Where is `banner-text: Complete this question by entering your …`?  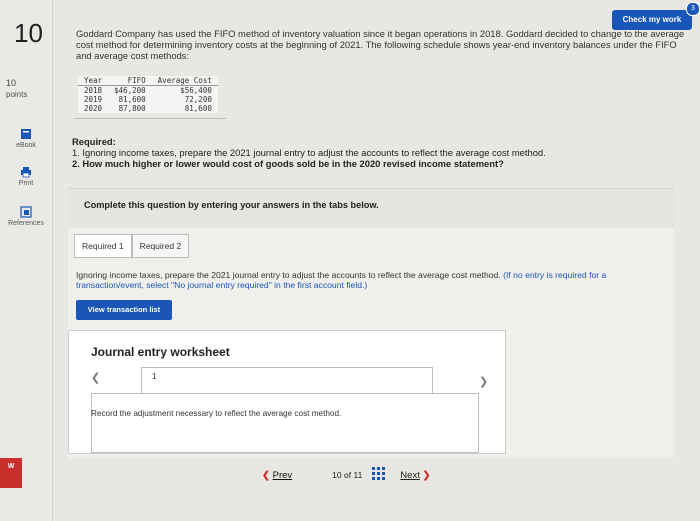 banner-text: Complete this question by entering your … is located at coordinates (231, 205).